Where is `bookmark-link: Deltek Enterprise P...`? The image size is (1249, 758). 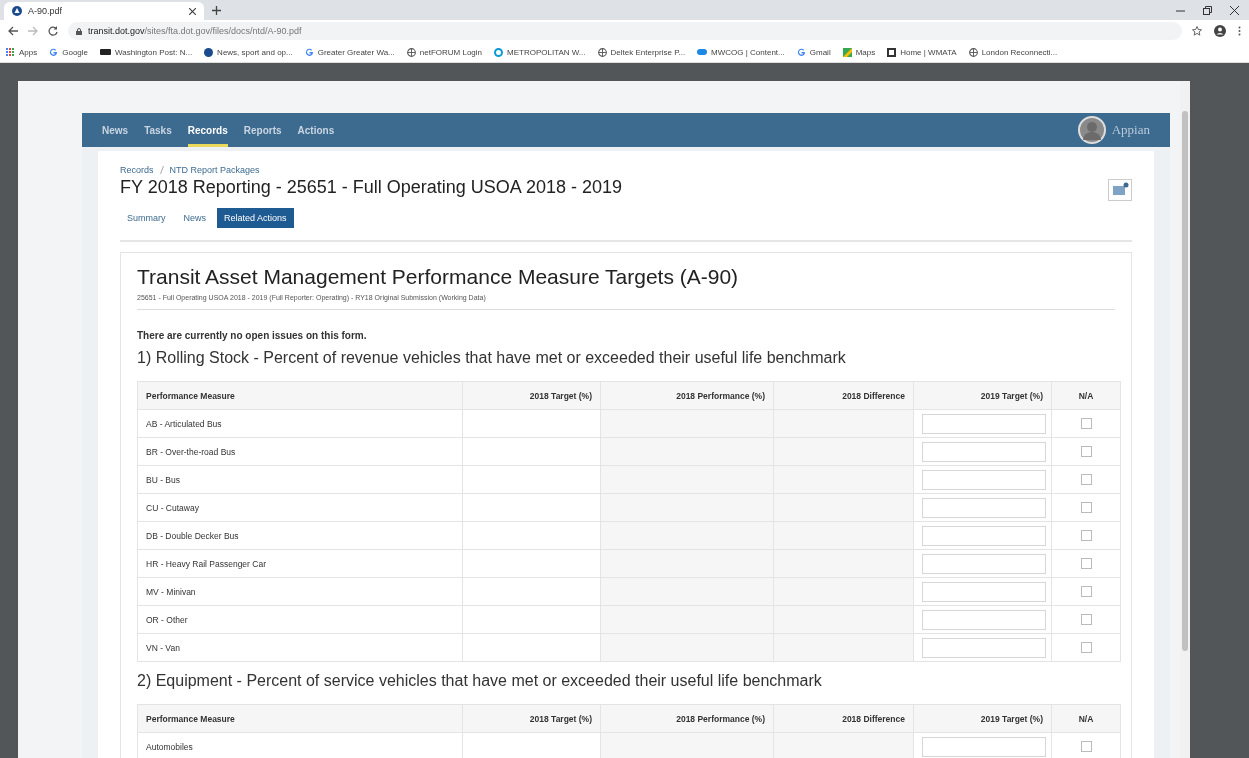 bookmark-link: Deltek Enterprise P... is located at coordinates (648, 52).